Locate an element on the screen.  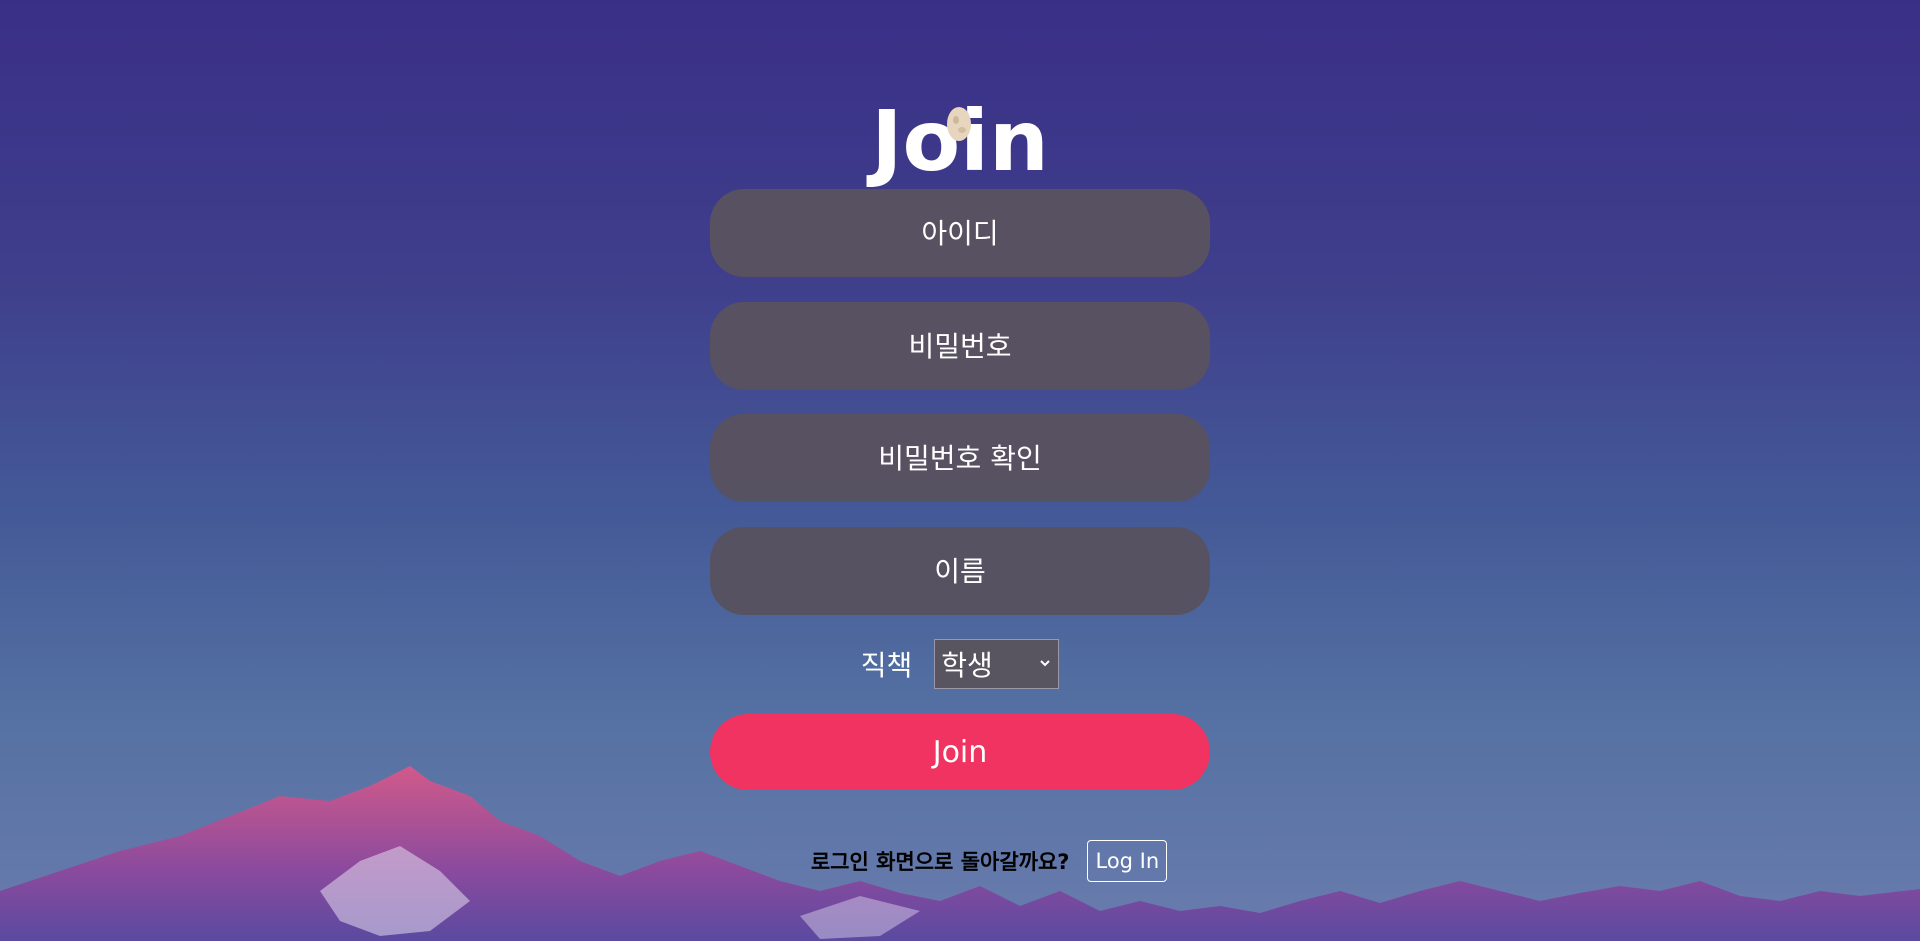
back-to-login-prompt: 로그인 화면으로 돌아갈까요? is located at coordinates (940, 862).